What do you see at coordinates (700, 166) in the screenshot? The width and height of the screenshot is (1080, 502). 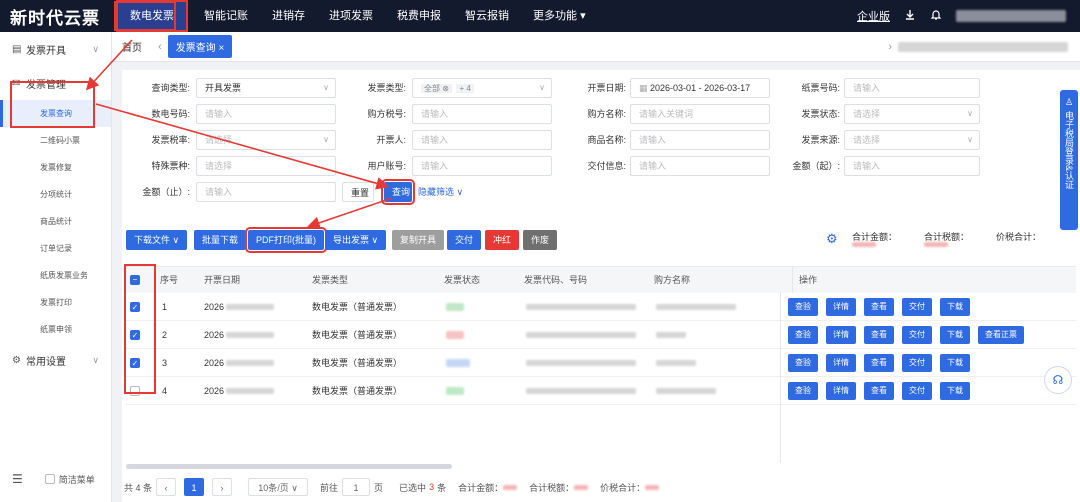 I see `delivery-input: 请输入` at bounding box center [700, 166].